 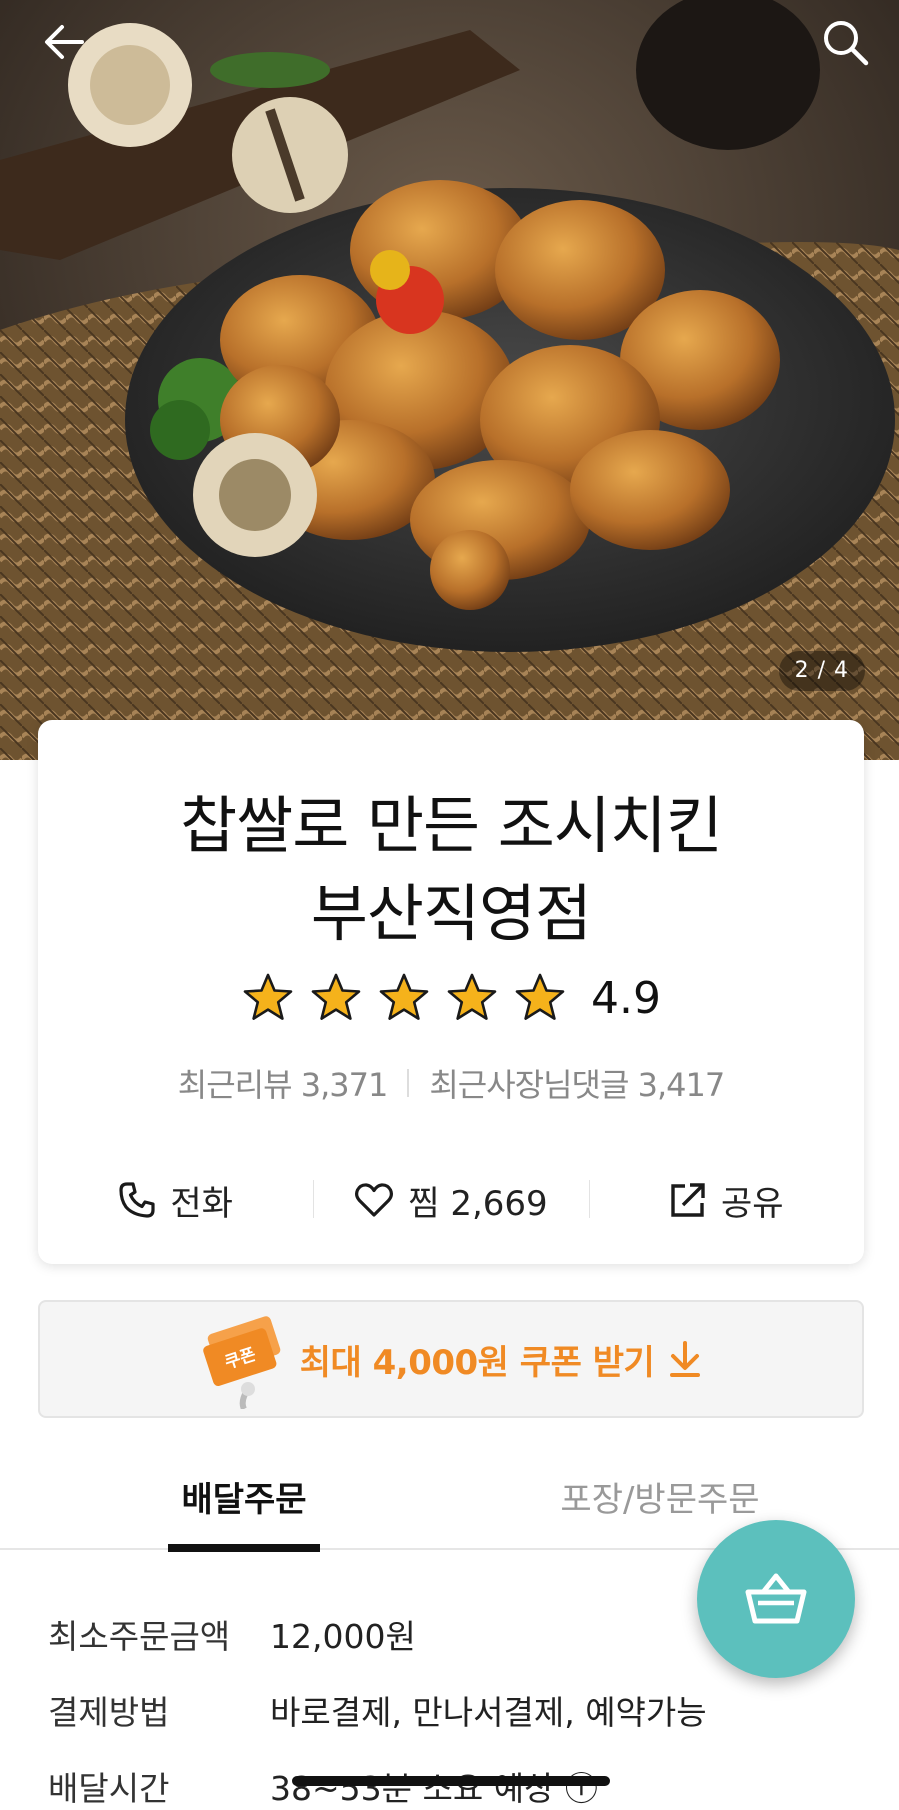 What do you see at coordinates (109, 1712) in the screenshot?
I see `payment-label: 결제방법` at bounding box center [109, 1712].